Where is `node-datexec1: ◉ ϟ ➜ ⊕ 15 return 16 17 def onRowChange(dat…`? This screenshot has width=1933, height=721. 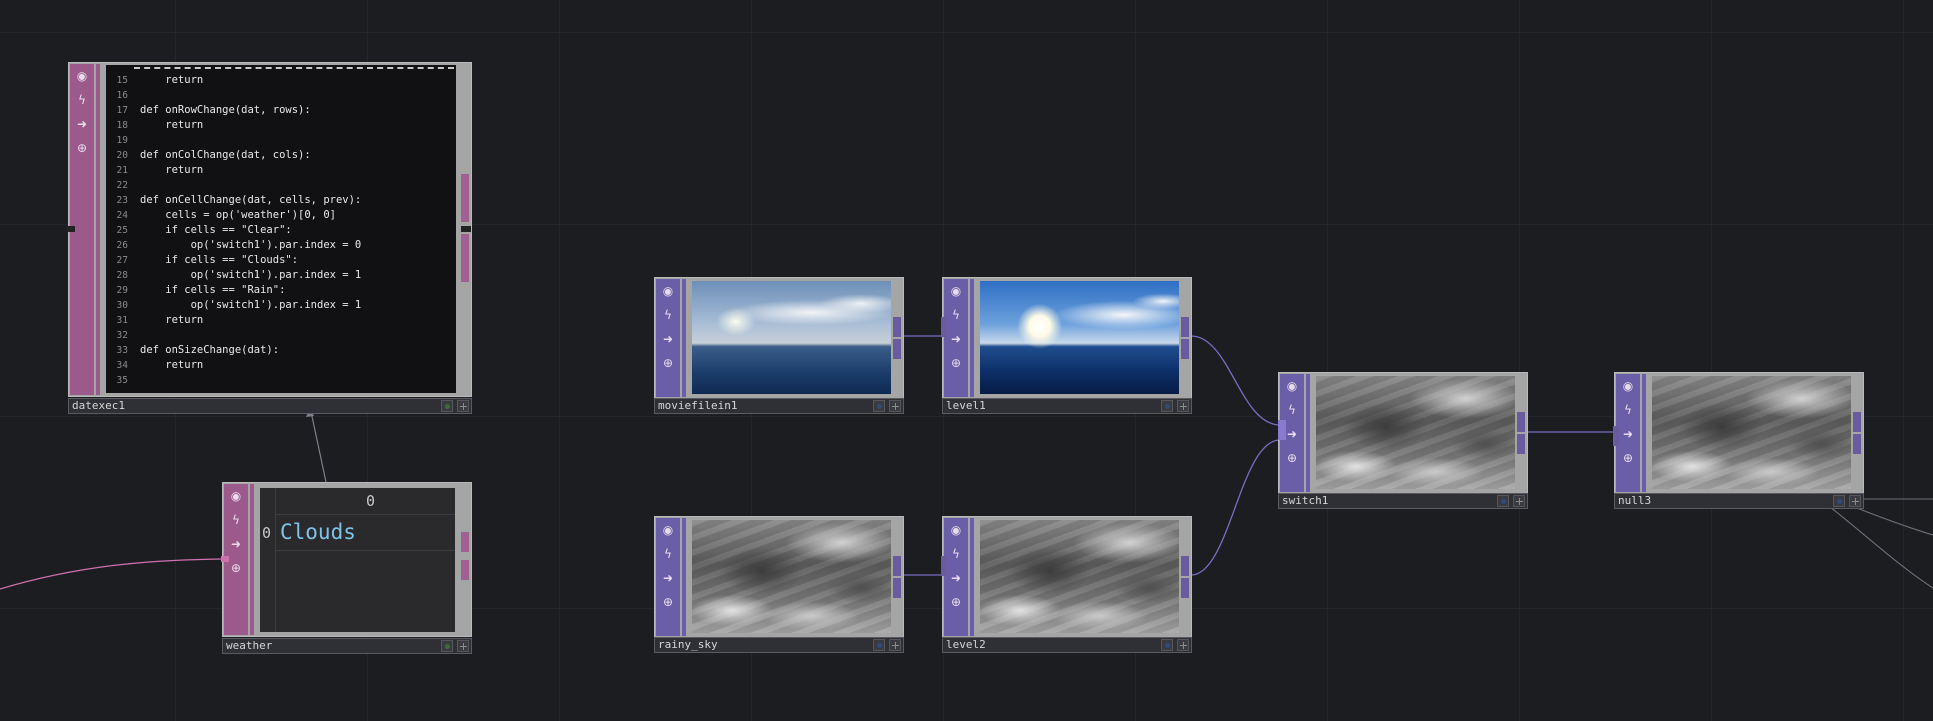 node-datexec1: ◉ ϟ ➜ ⊕ 15 return 16 17 def onRowChange(dat… is located at coordinates (269, 238).